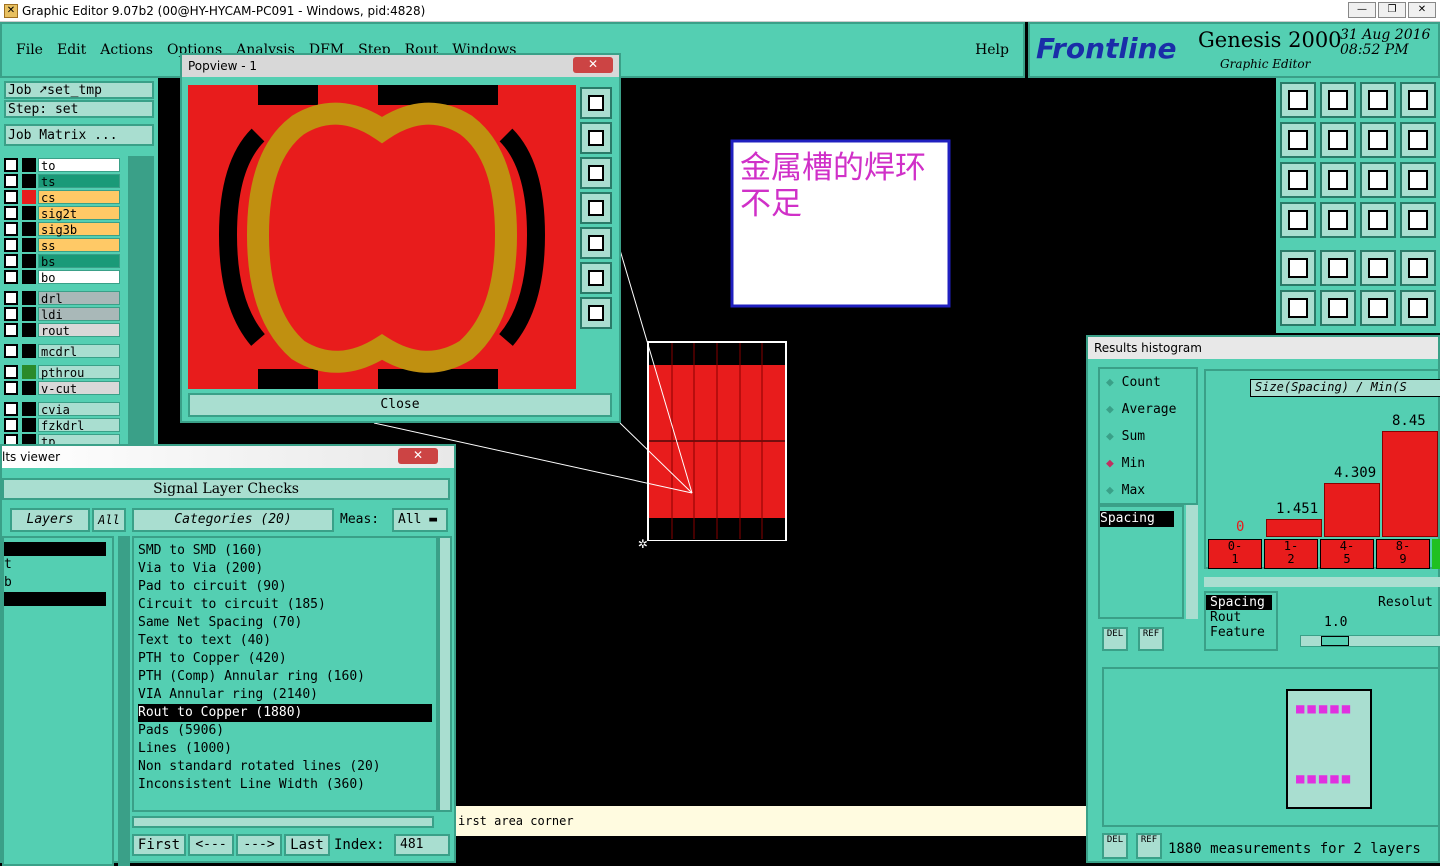 This screenshot has height=866, width=1440. Describe the element at coordinates (50, 520) in the screenshot. I see `layers-button: Layers` at that location.